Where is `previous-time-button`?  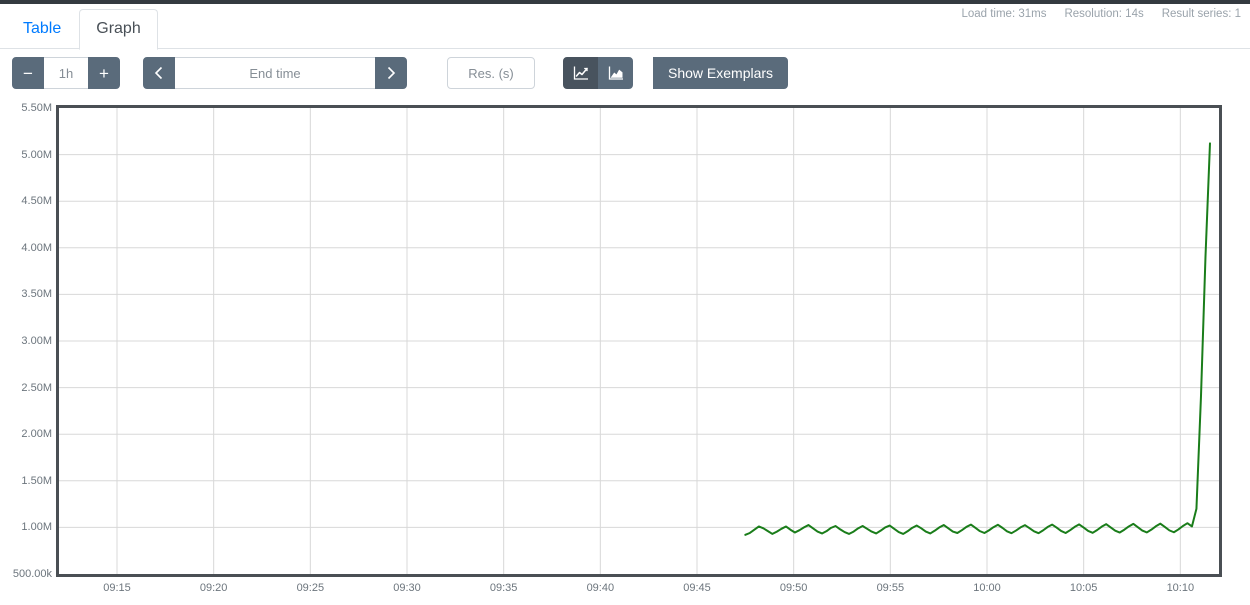 previous-time-button is located at coordinates (159, 73).